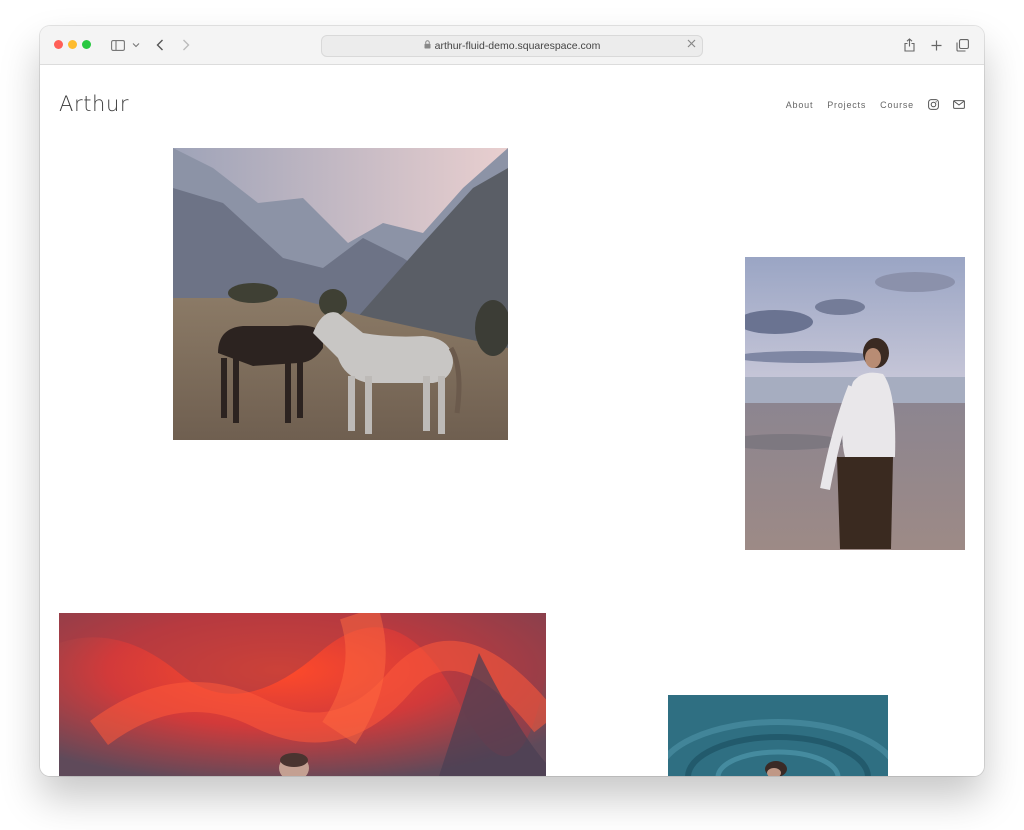 Image resolution: width=1024 pixels, height=830 pixels. What do you see at coordinates (427, 46) in the screenshot?
I see `lock-icon` at bounding box center [427, 46].